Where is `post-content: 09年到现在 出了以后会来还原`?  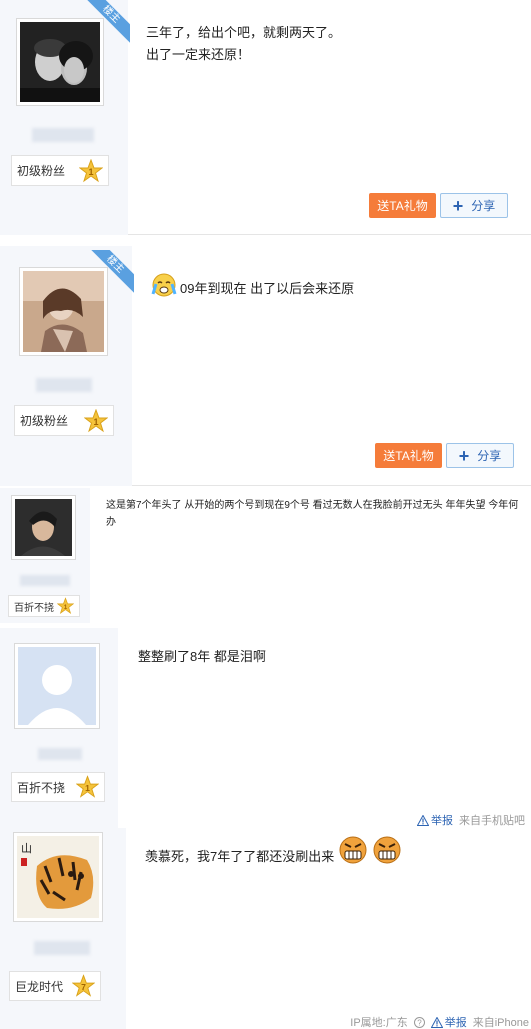 post-content: 09年到现在 出了以后会来还原 is located at coordinates (252, 284).